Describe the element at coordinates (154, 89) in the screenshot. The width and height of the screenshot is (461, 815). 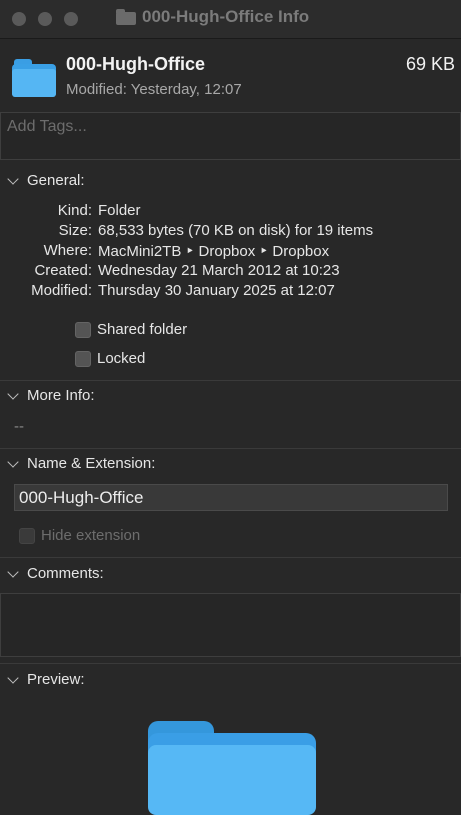
I see `item-modified: Modified: Yesterday, 12:07` at that location.